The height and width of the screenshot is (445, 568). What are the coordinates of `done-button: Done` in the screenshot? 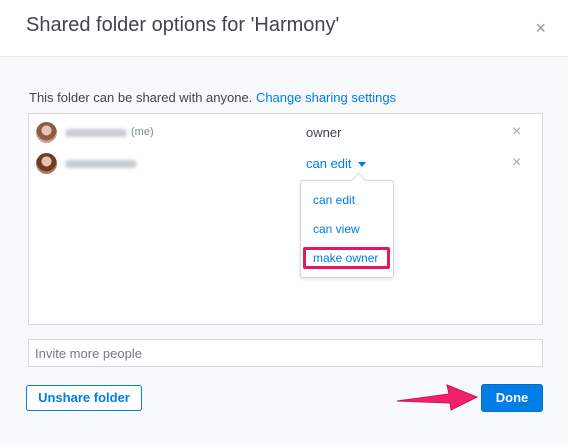 It's located at (512, 398).